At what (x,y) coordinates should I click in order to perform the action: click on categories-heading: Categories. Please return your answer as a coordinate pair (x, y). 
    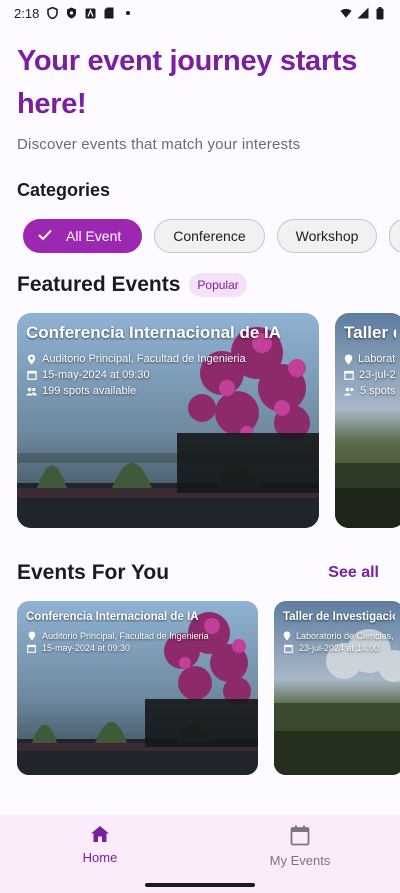
    Looking at the image, I should click on (64, 190).